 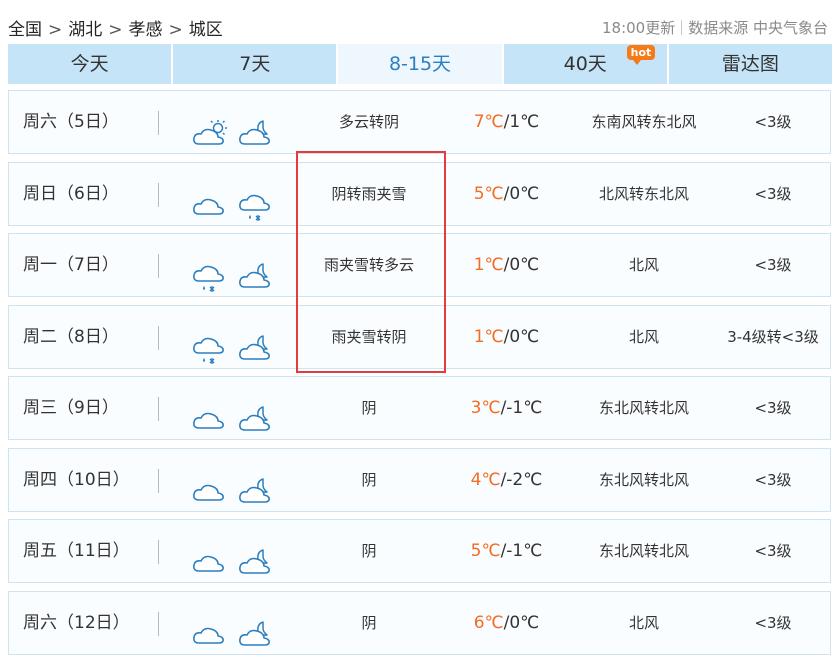 I want to click on forecast-tabs: 今天 7天 8-15天 40天 hot 雷达图, so click(x=420, y=64).